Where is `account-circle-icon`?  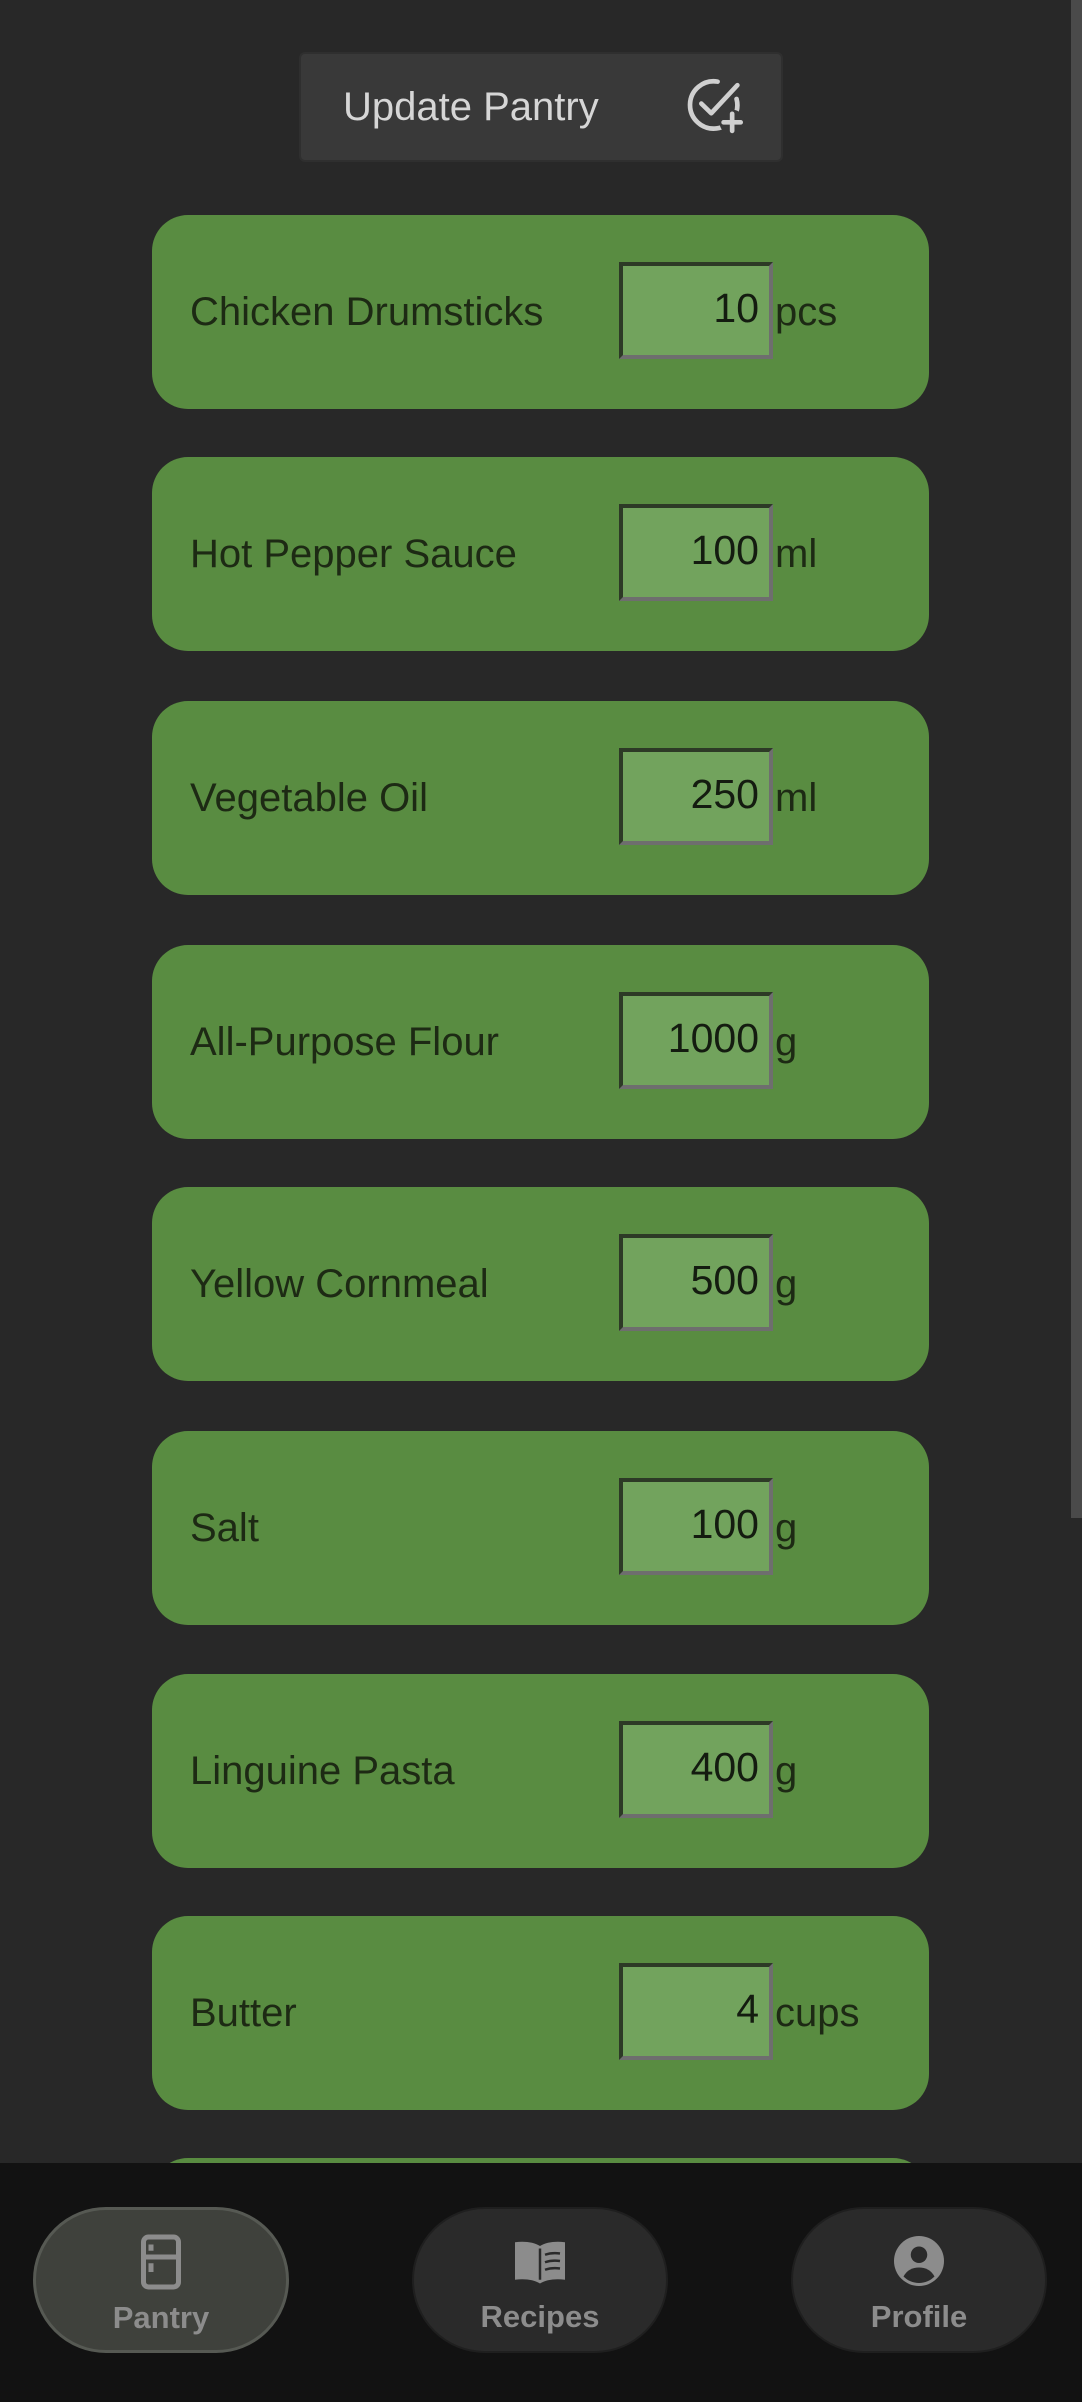 account-circle-icon is located at coordinates (919, 2261).